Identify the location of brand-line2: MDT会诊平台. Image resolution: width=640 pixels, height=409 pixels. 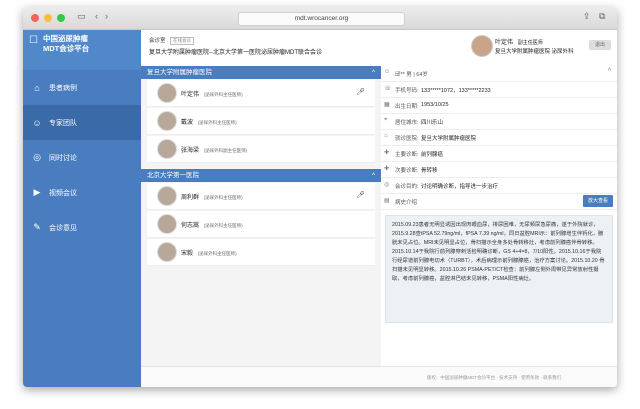
(66, 48).